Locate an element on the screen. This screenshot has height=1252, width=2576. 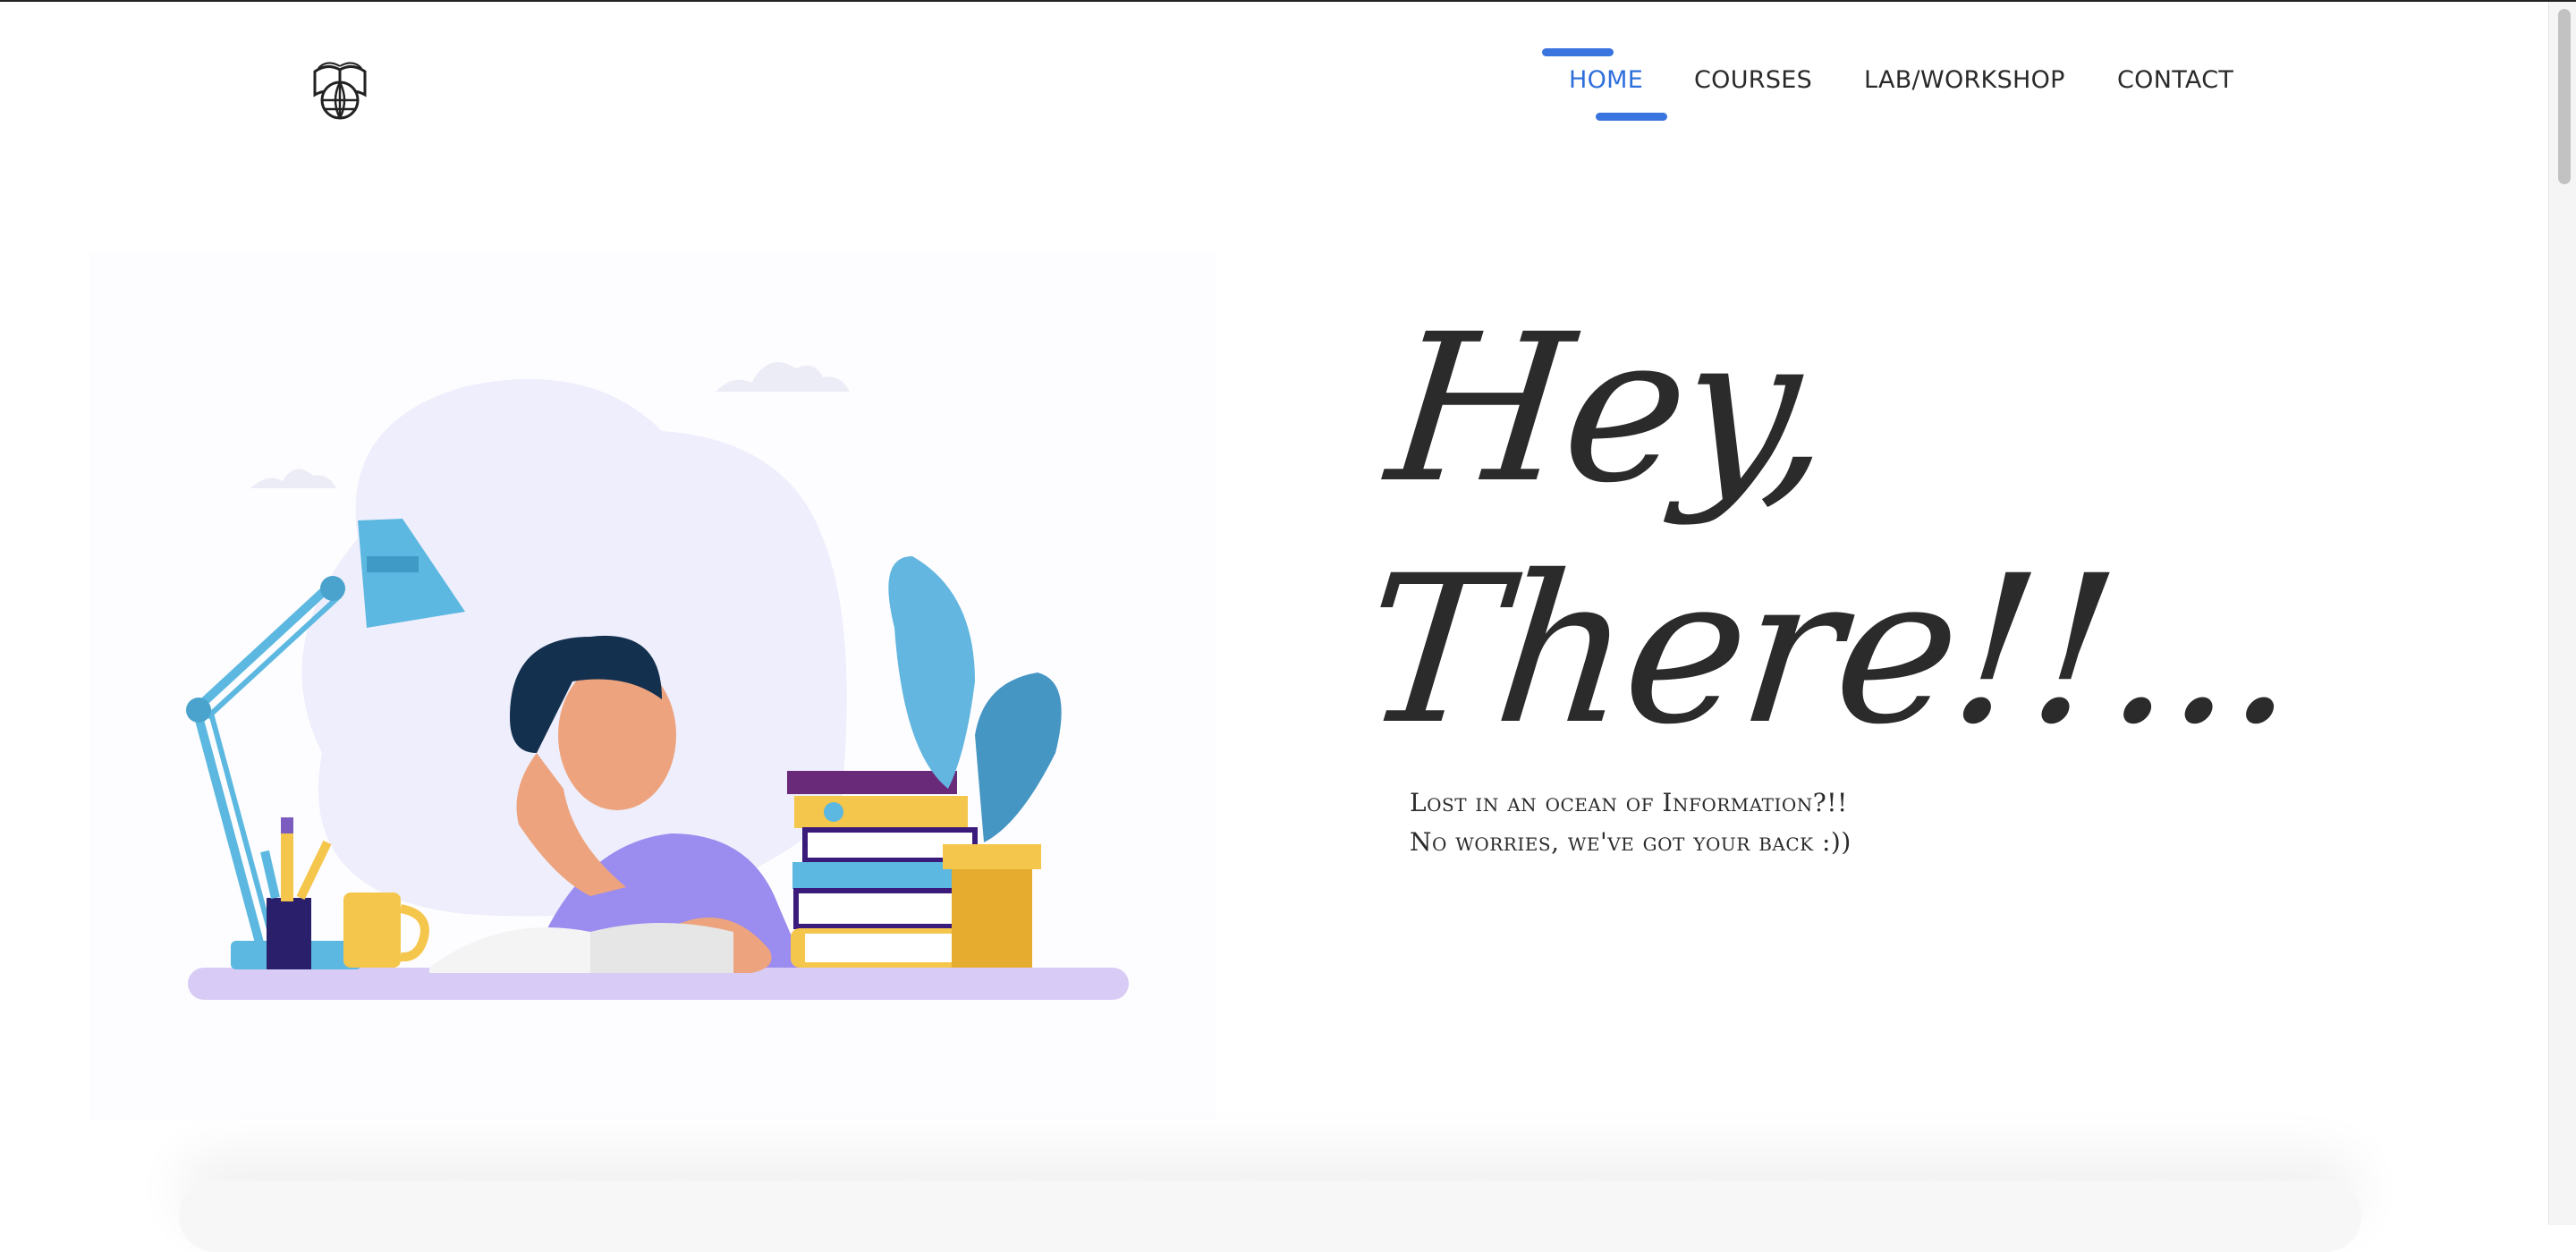
hero-subtext-line2: No worries, we've got your back :)) is located at coordinates (1631, 842).